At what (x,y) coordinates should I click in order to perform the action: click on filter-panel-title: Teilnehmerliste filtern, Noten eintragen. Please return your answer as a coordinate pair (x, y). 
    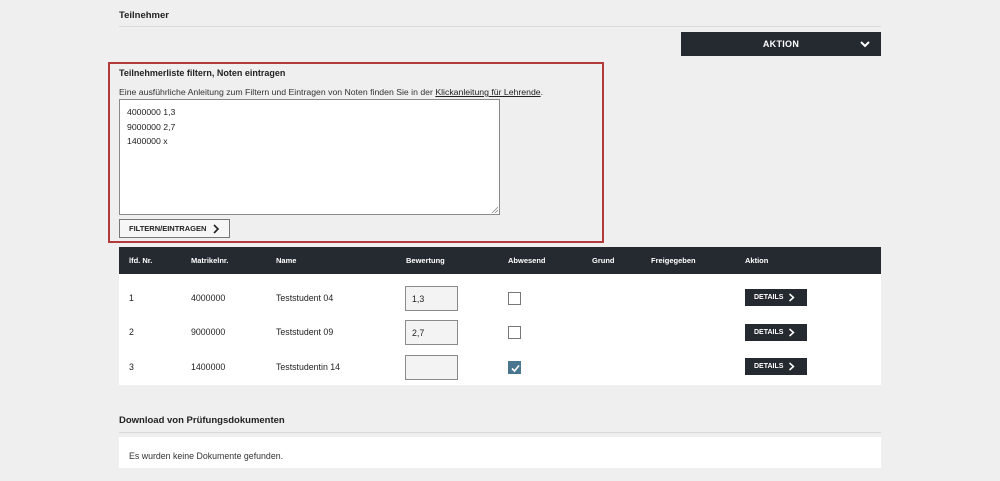
    Looking at the image, I should click on (202, 73).